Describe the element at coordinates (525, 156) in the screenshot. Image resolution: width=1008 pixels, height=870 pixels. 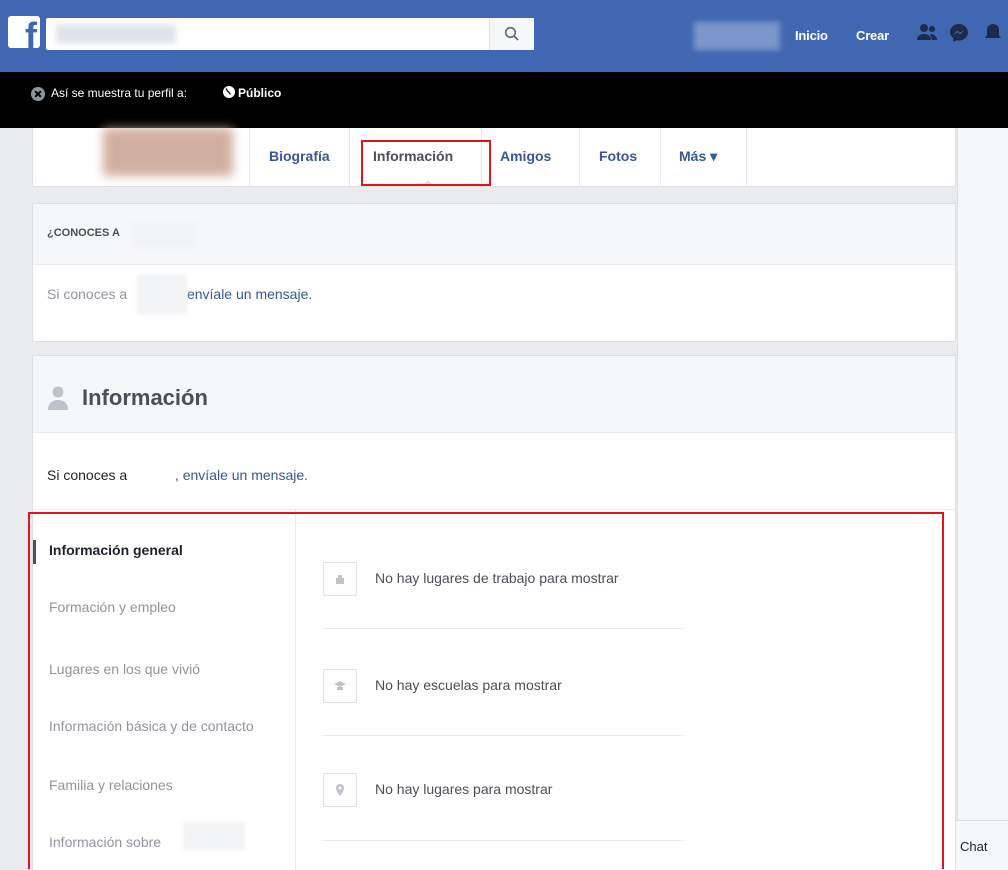
I see `tab-amigos: Amigos` at that location.